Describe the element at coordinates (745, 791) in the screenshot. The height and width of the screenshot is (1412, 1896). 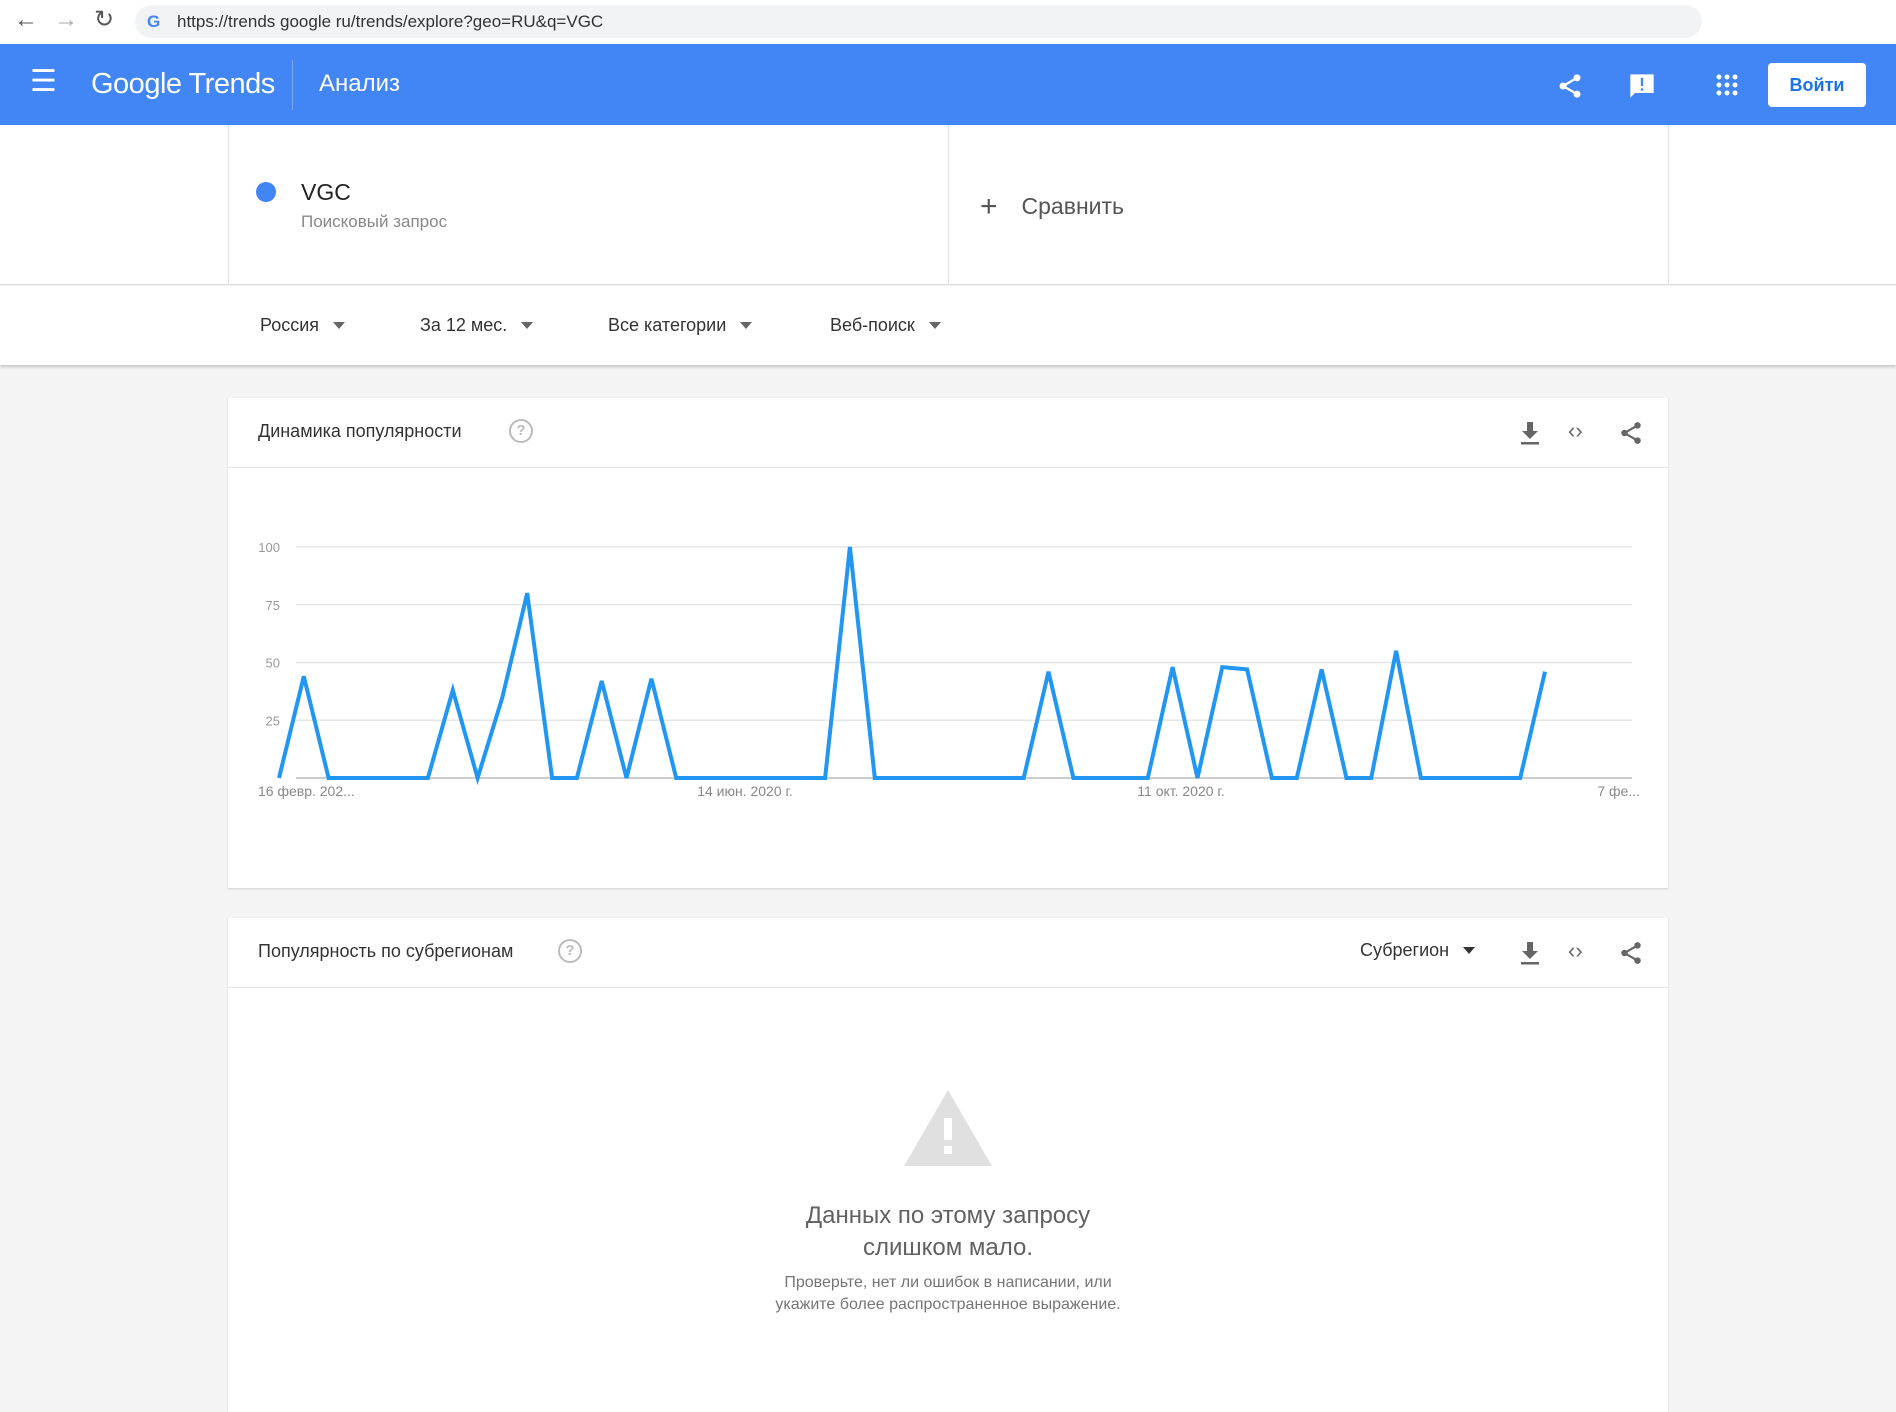
I see `x-tick-label: 14 июн. 2020 г.` at that location.